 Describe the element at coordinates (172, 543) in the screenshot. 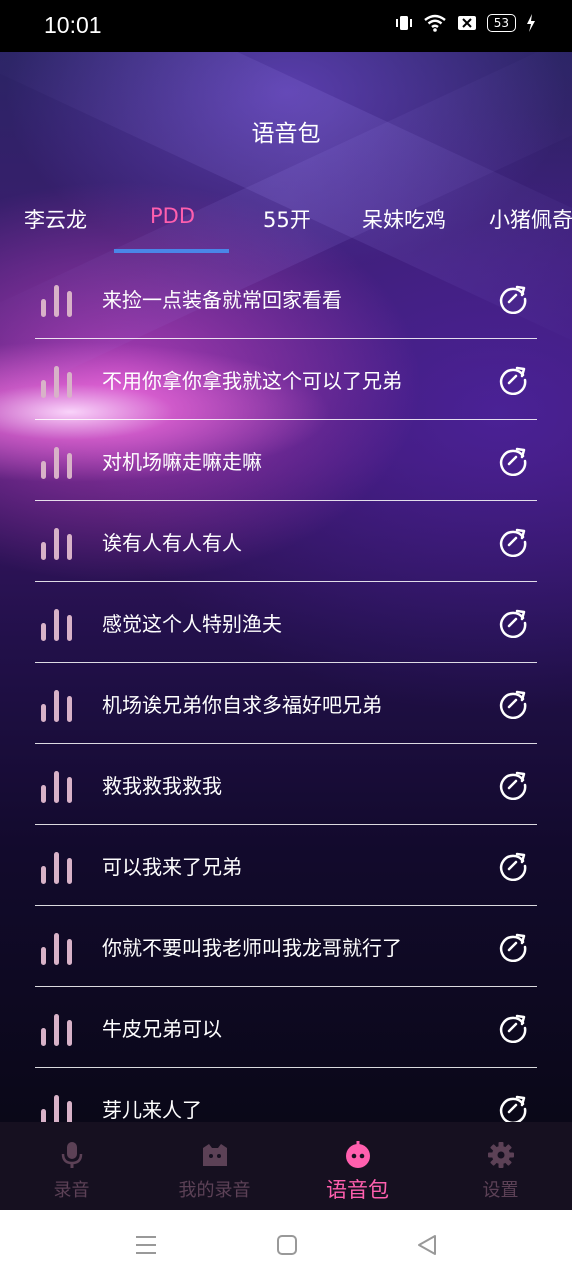

I see `voice-clip-text: 诶有人有人有人` at that location.